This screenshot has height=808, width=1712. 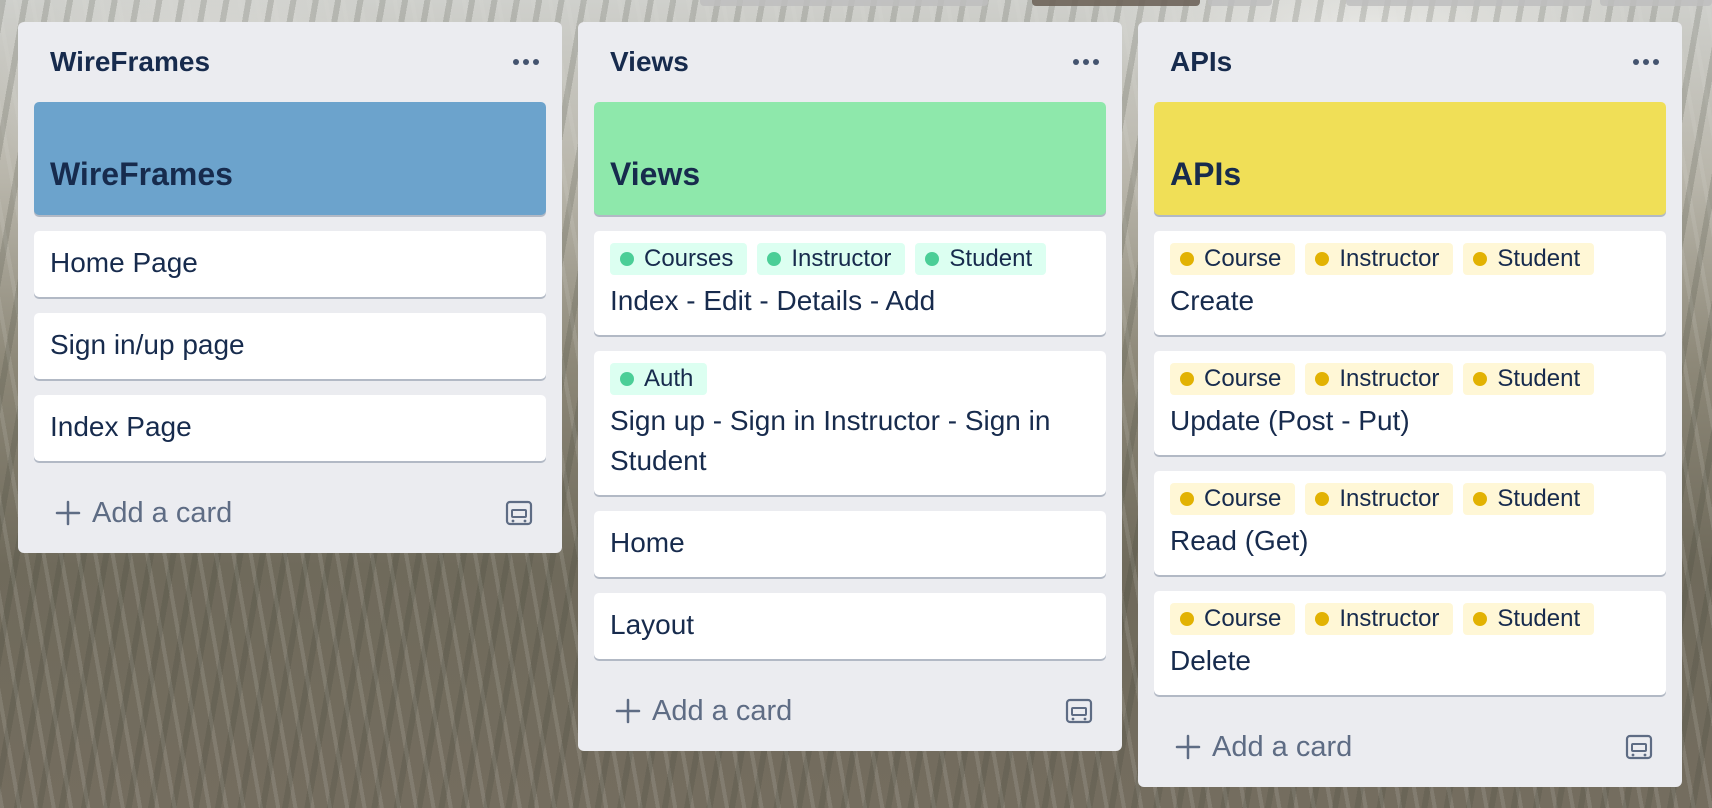 I want to click on card: Home, so click(x=850, y=544).